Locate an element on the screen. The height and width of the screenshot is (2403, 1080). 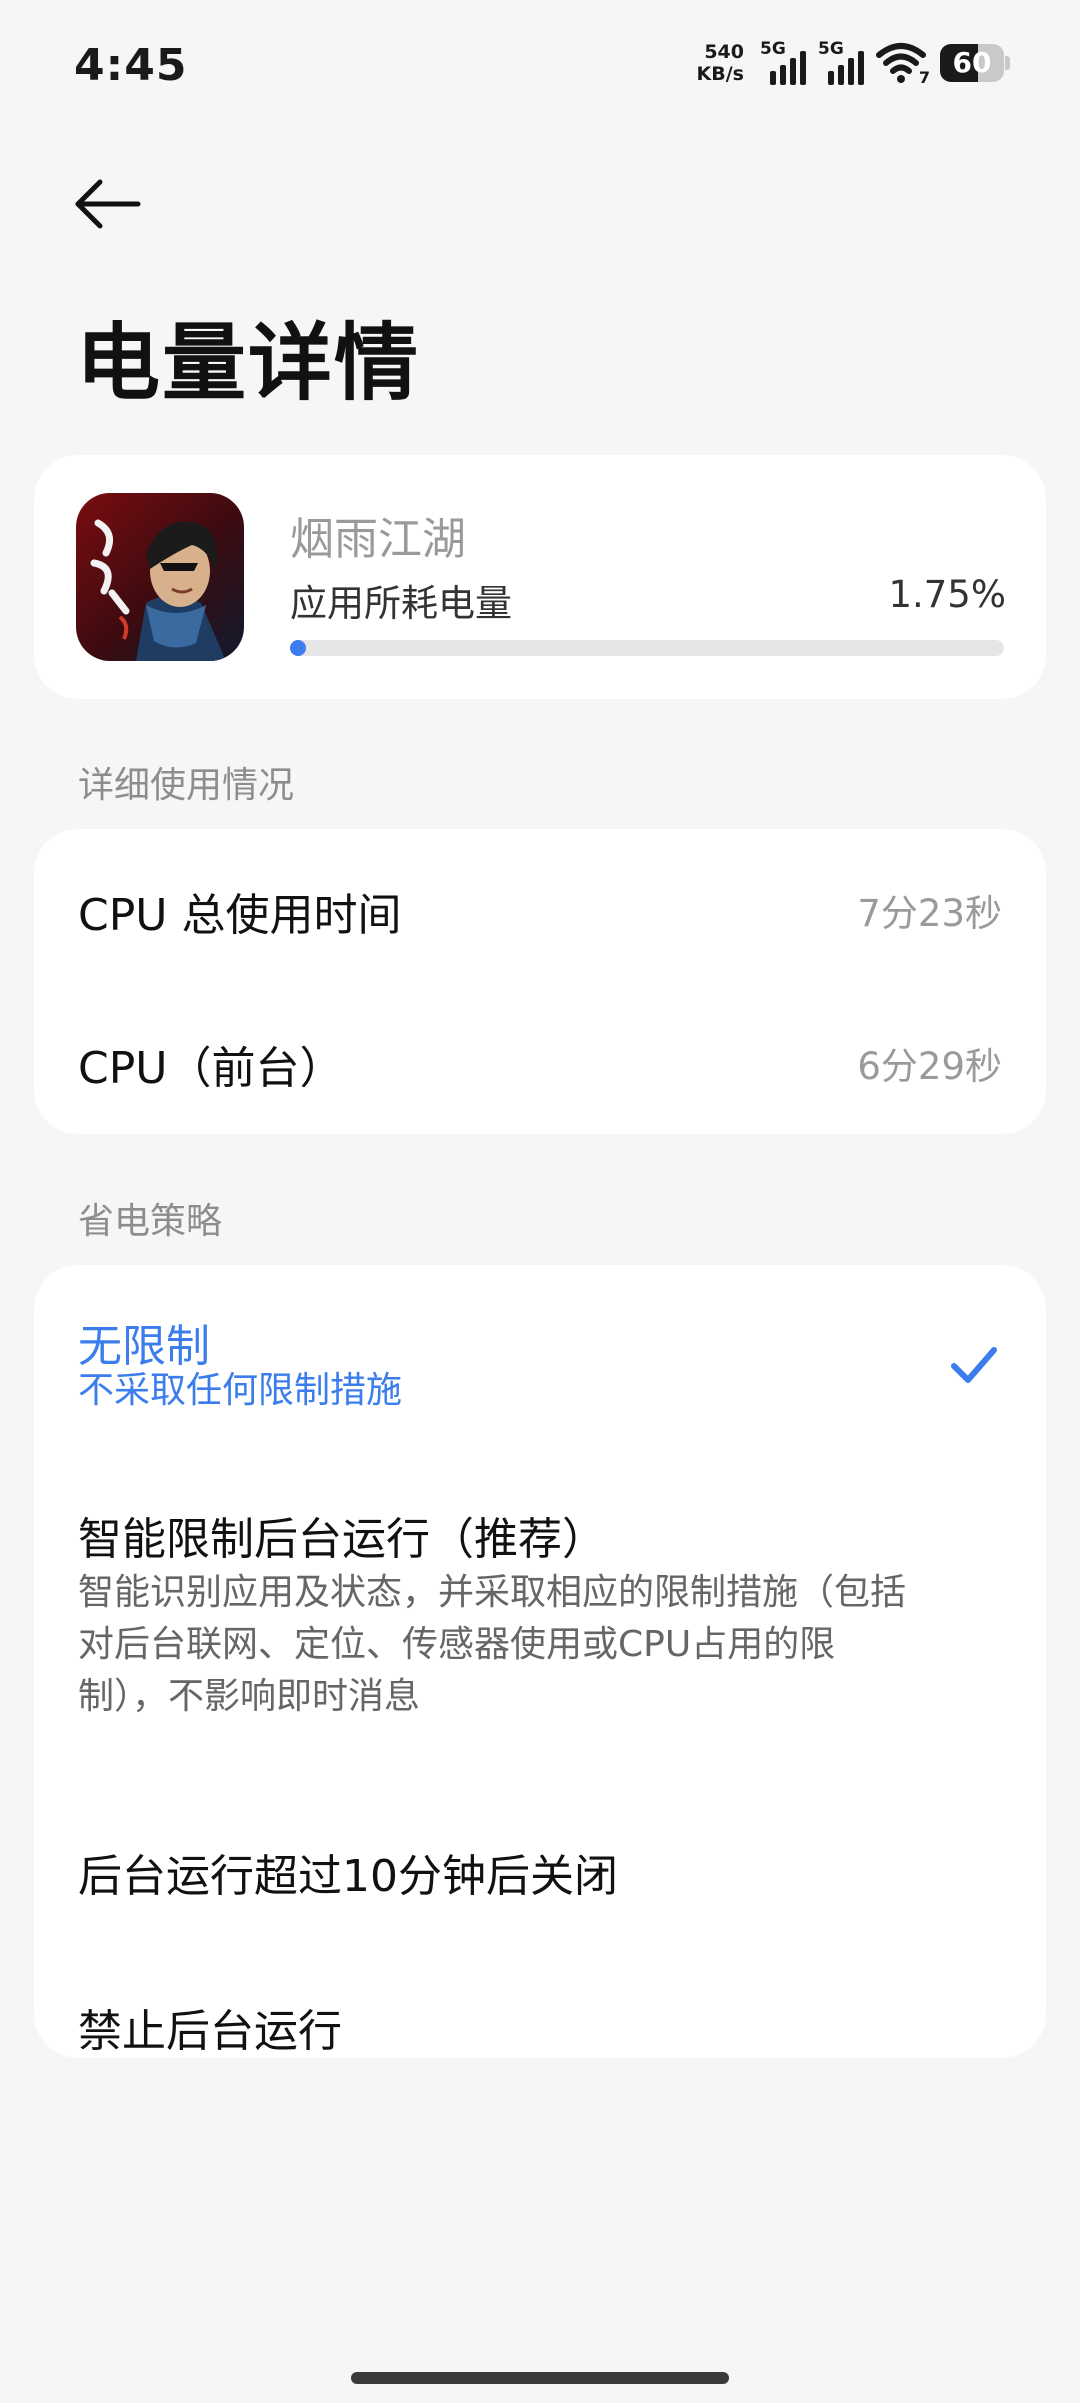
policy-option-block-background: 禁止后台运行 is located at coordinates (540, 2001).